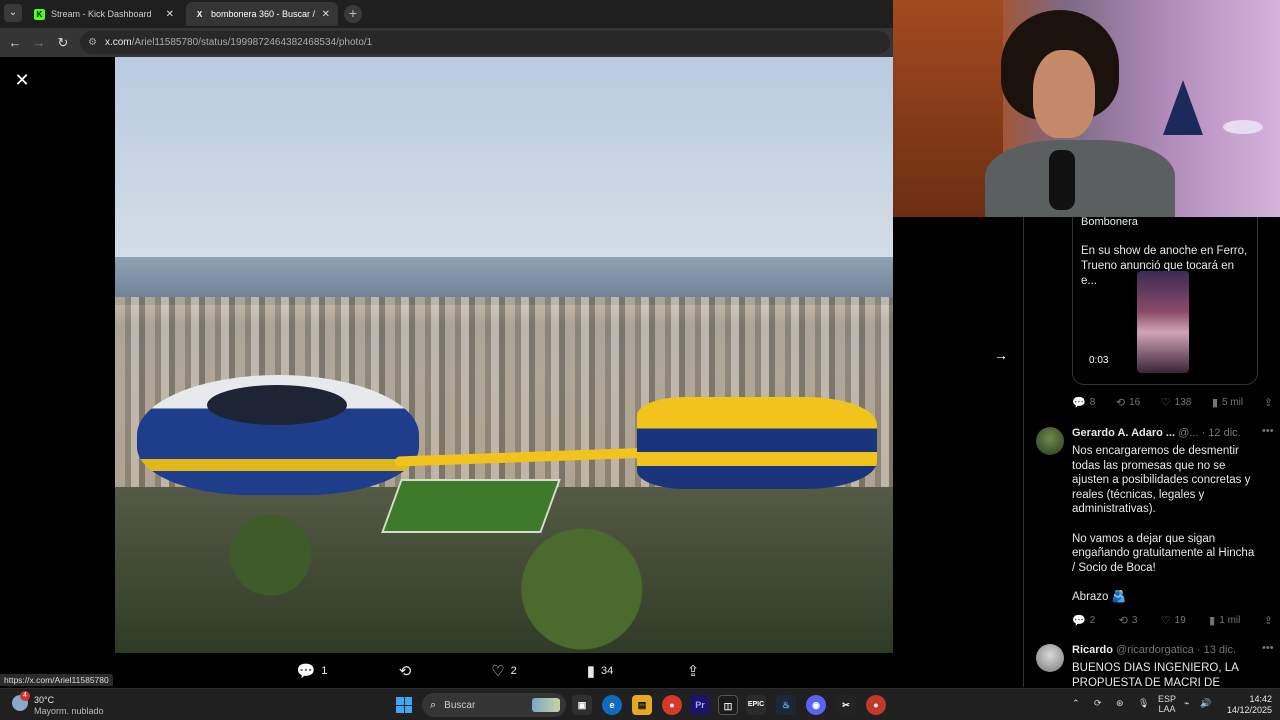 The image size is (1280, 720). I want to click on view-count: 34, so click(607, 671).